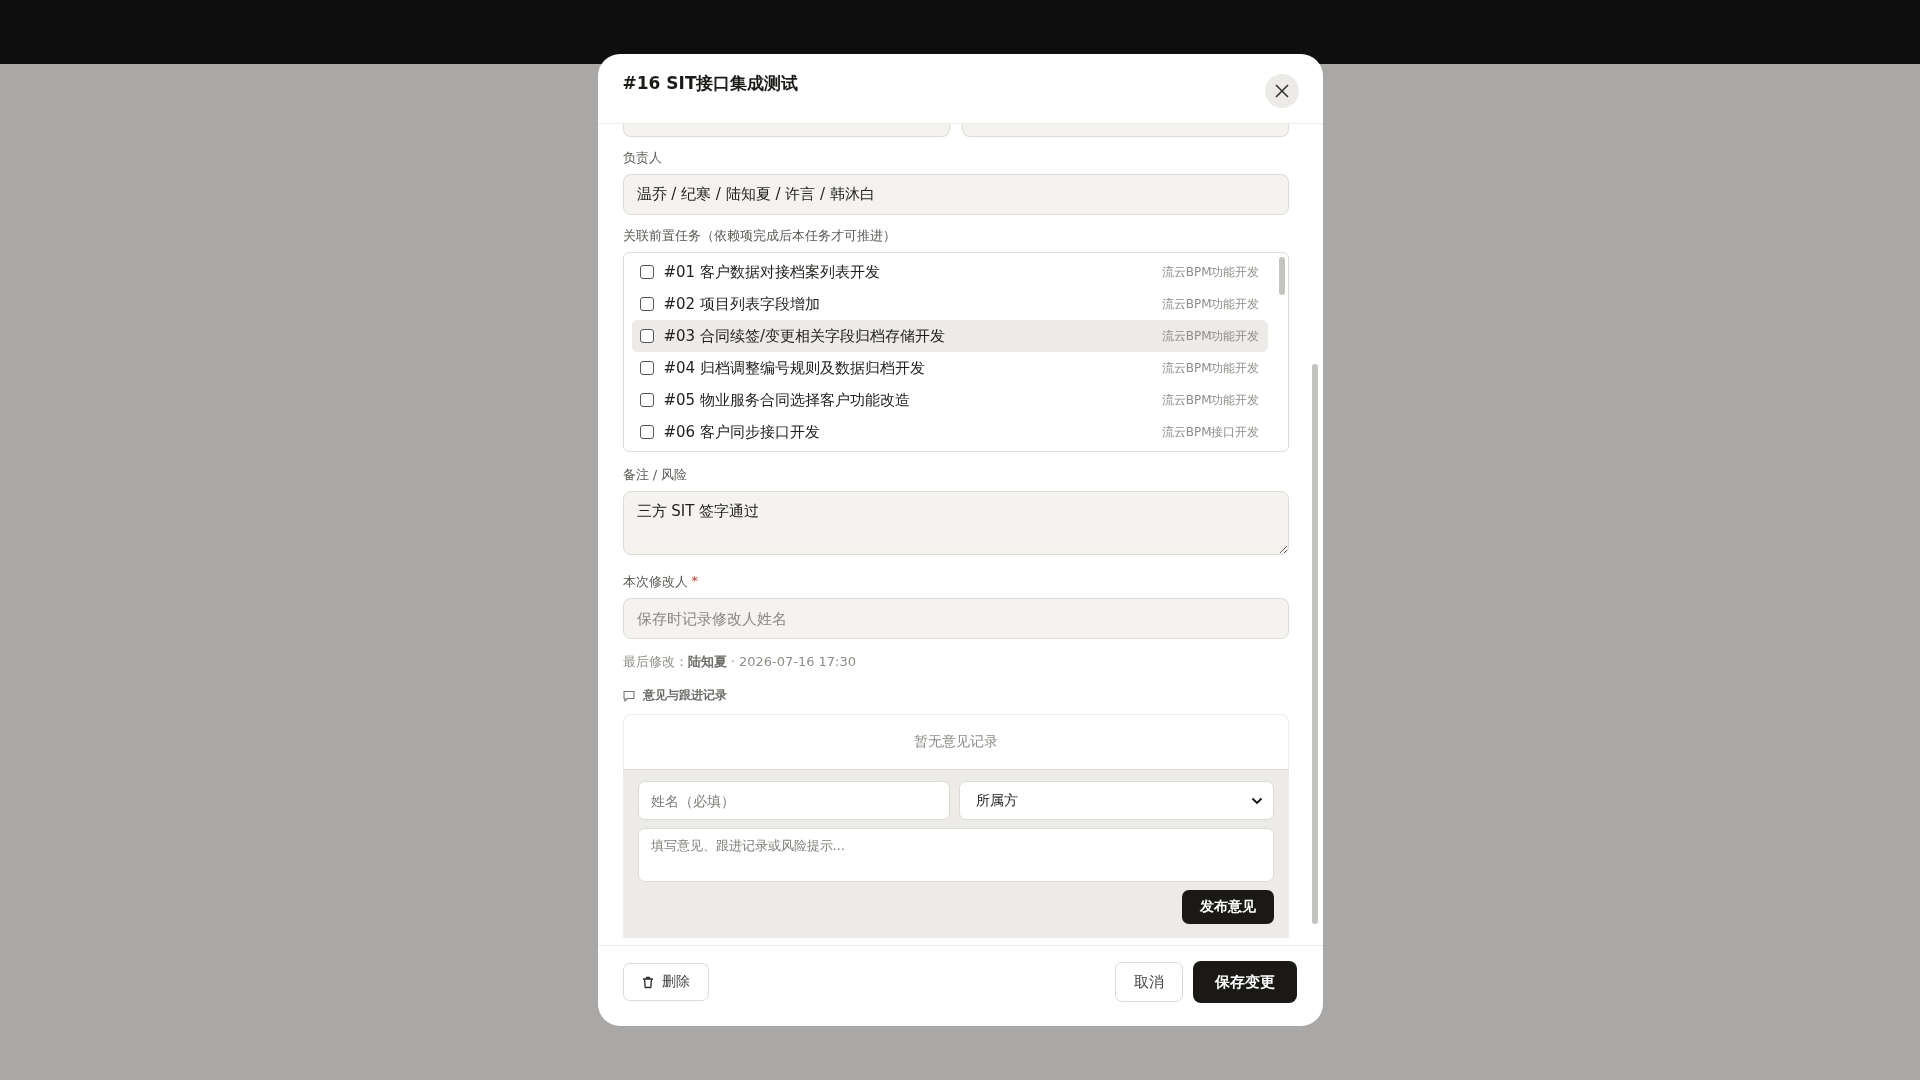  Describe the element at coordinates (628, 695) in the screenshot. I see `comment-icon` at that location.